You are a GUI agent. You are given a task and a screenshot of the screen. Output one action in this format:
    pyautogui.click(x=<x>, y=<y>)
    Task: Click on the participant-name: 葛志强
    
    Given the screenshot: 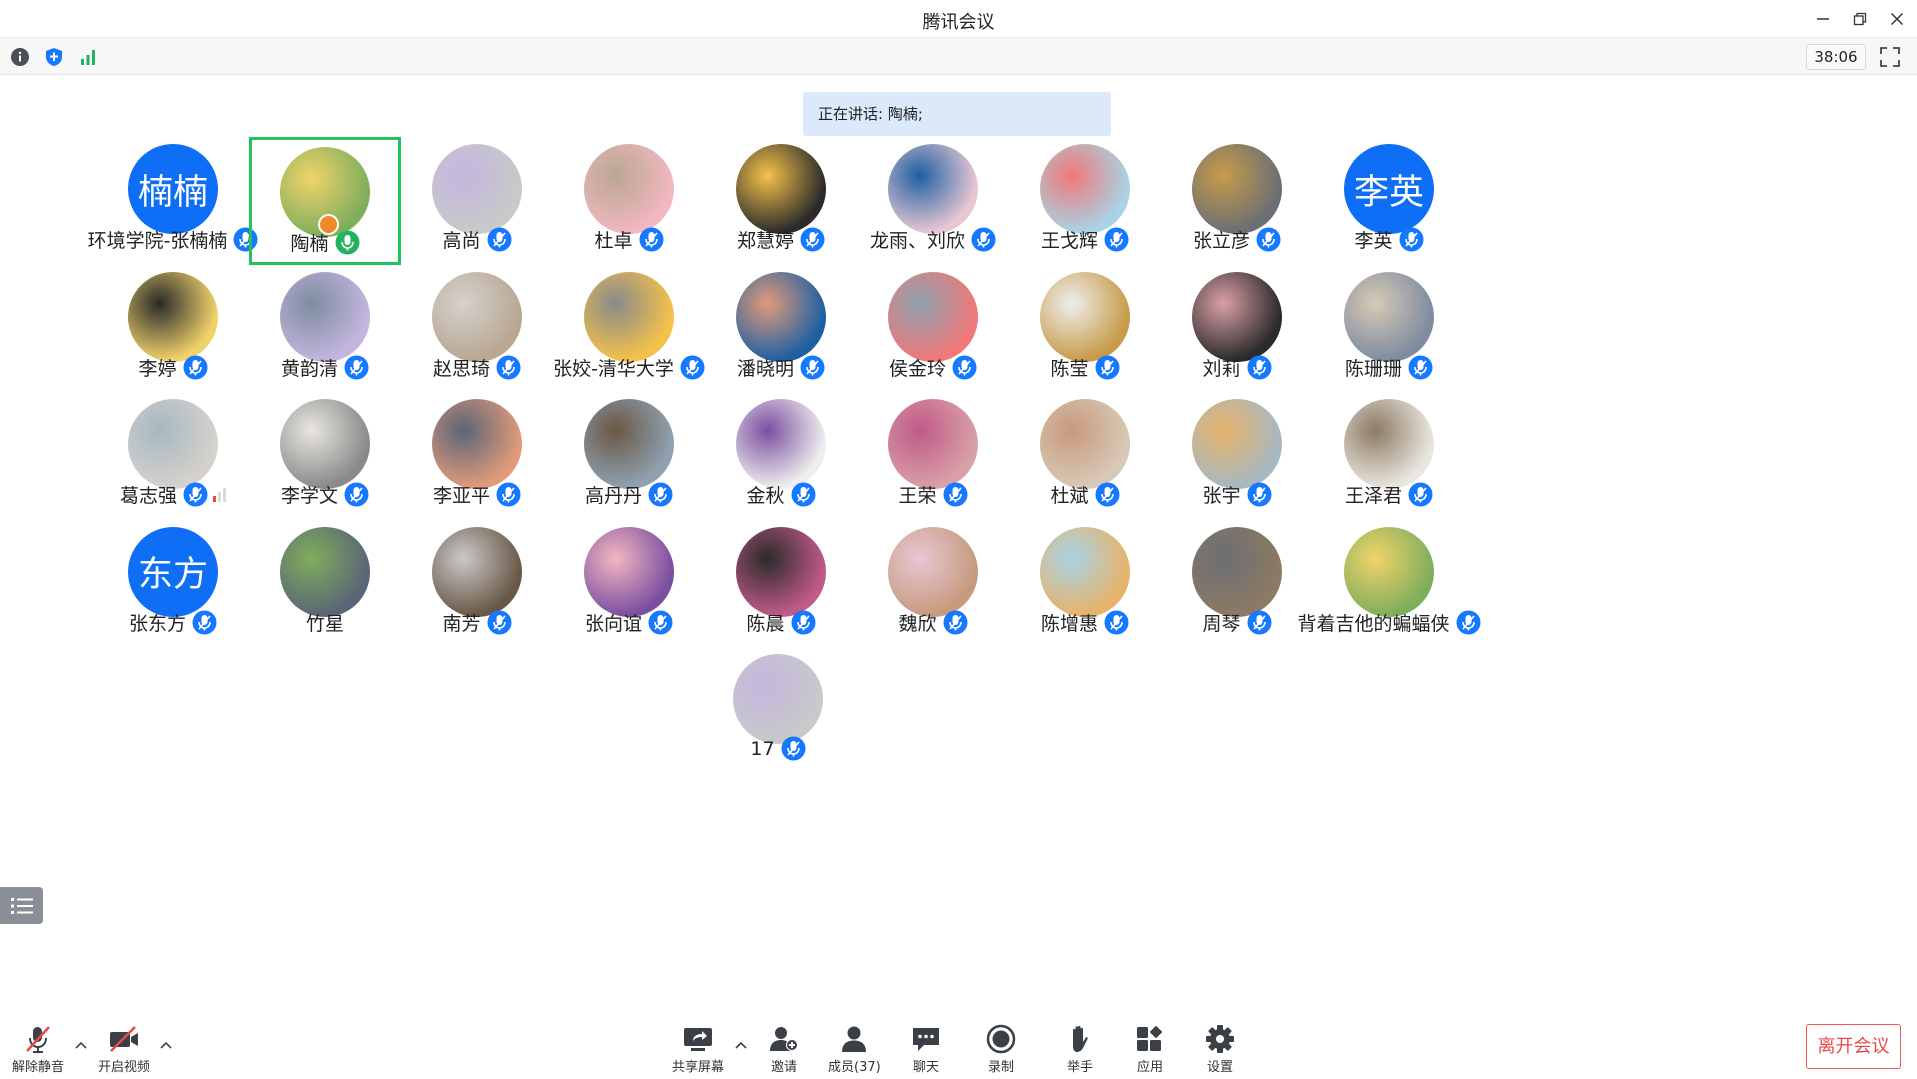 What is the action you would take?
    pyautogui.click(x=148, y=496)
    